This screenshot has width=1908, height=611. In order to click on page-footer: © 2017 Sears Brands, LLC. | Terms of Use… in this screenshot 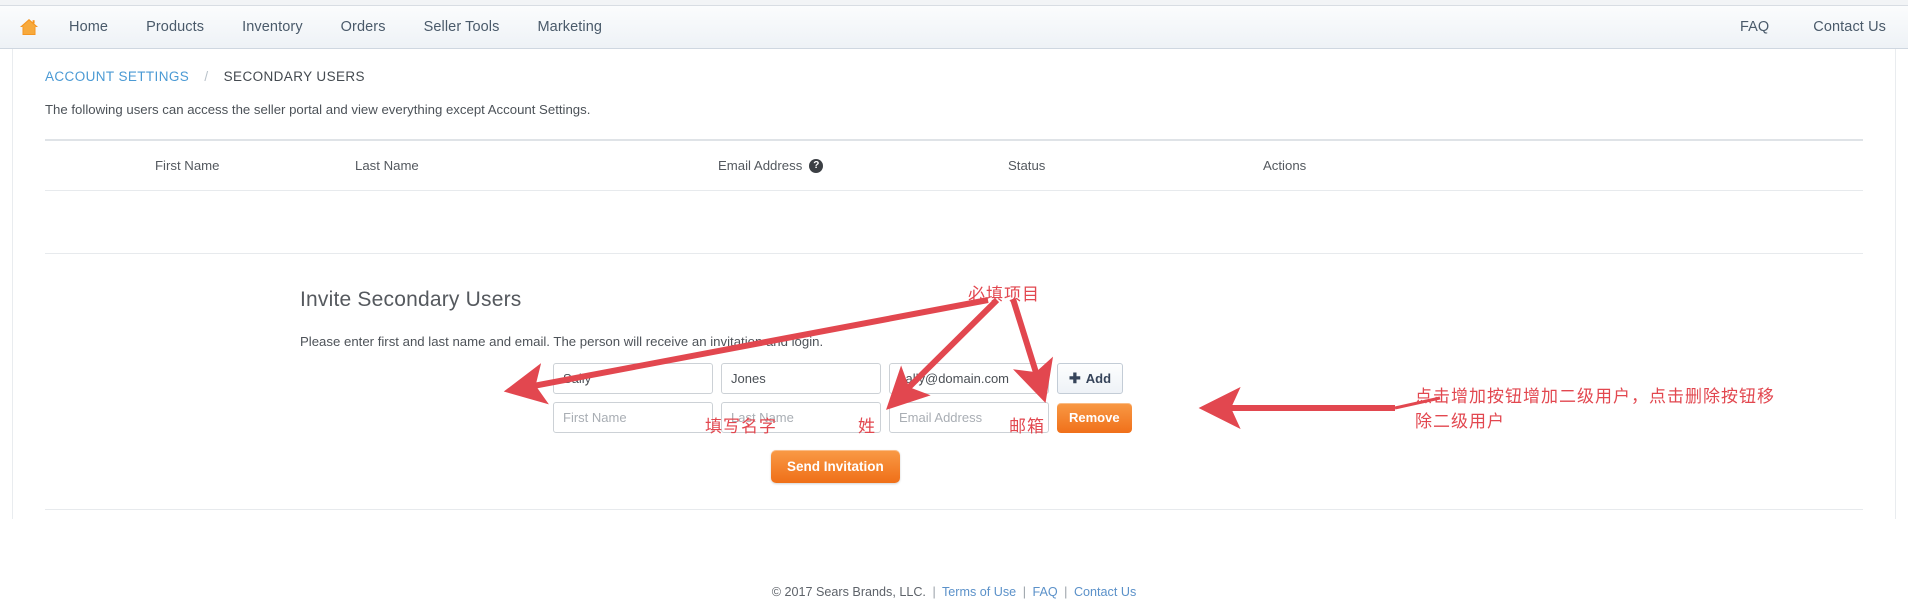, I will do `click(954, 598)`.